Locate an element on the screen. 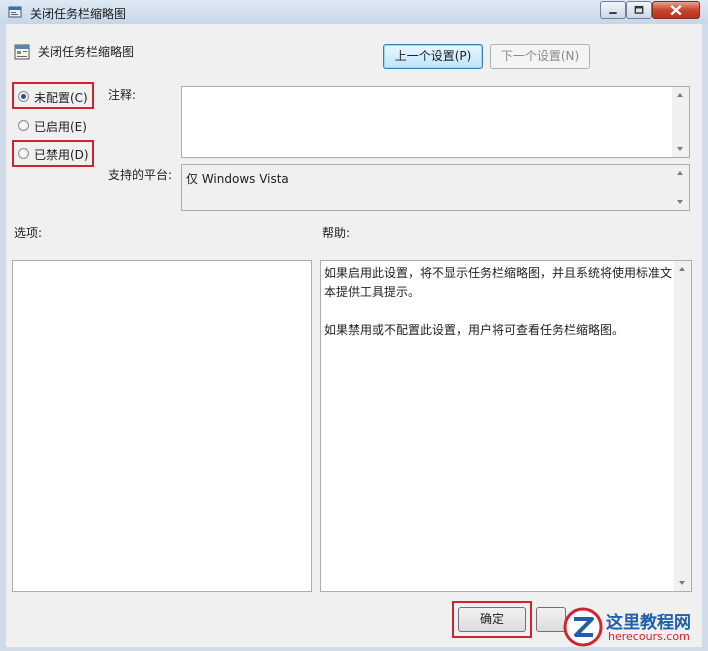 The height and width of the screenshot is (651, 708). close-icon is located at coordinates (676, 10).